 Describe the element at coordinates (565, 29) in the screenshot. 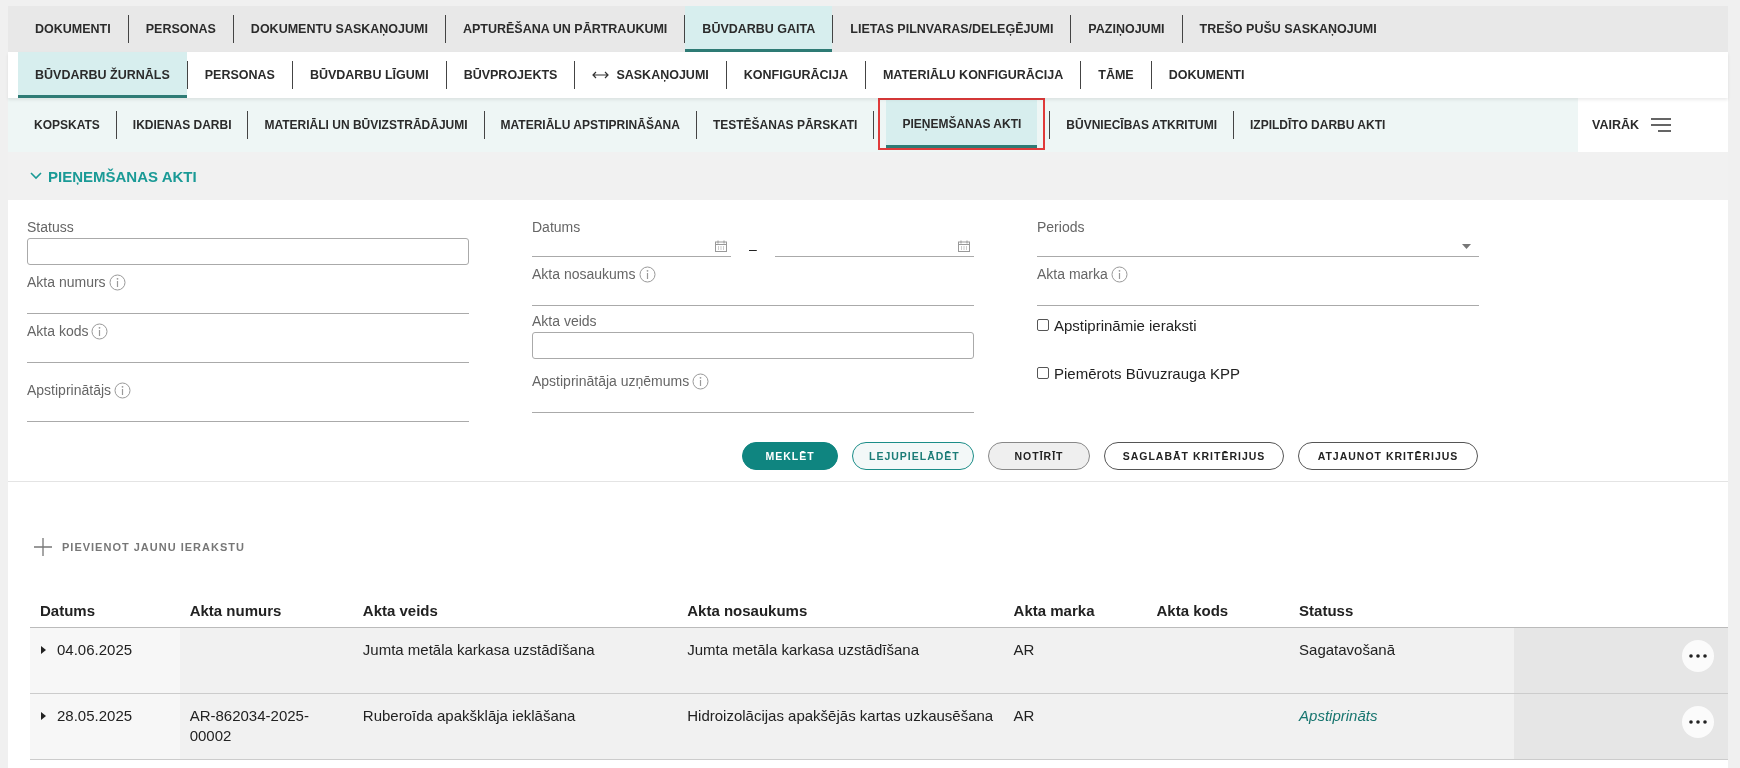

I see `nav-tab: APTURĒŠANA UN PĀRTRAUKUMI` at that location.